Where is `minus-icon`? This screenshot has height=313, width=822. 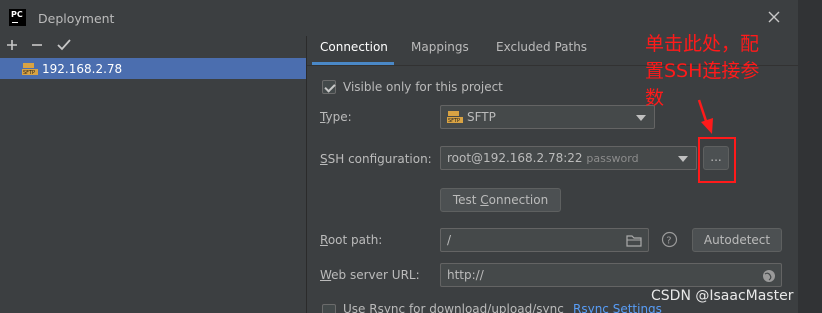 minus-icon is located at coordinates (37, 45).